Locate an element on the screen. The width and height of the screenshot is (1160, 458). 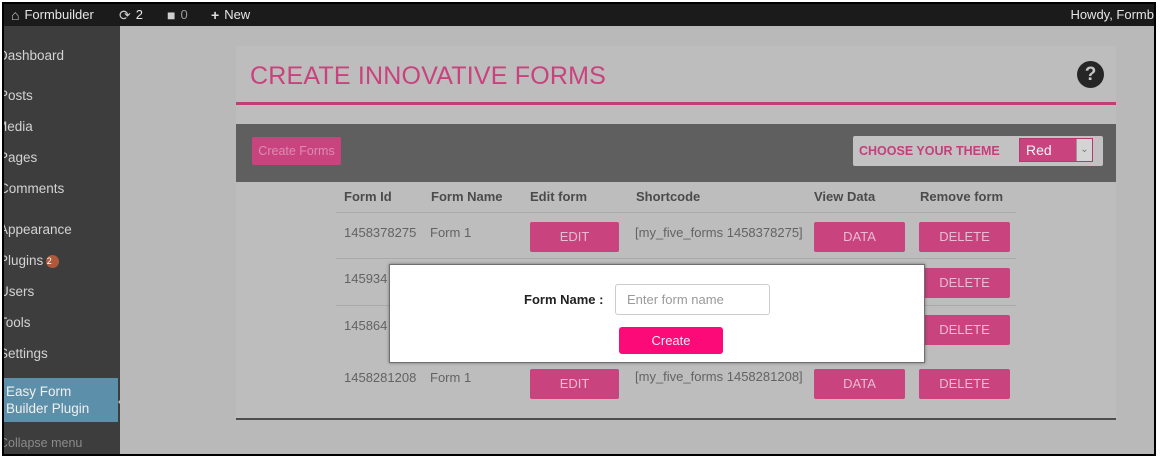
howdy-user-link: Howdy, Formb is located at coordinates (1112, 15).